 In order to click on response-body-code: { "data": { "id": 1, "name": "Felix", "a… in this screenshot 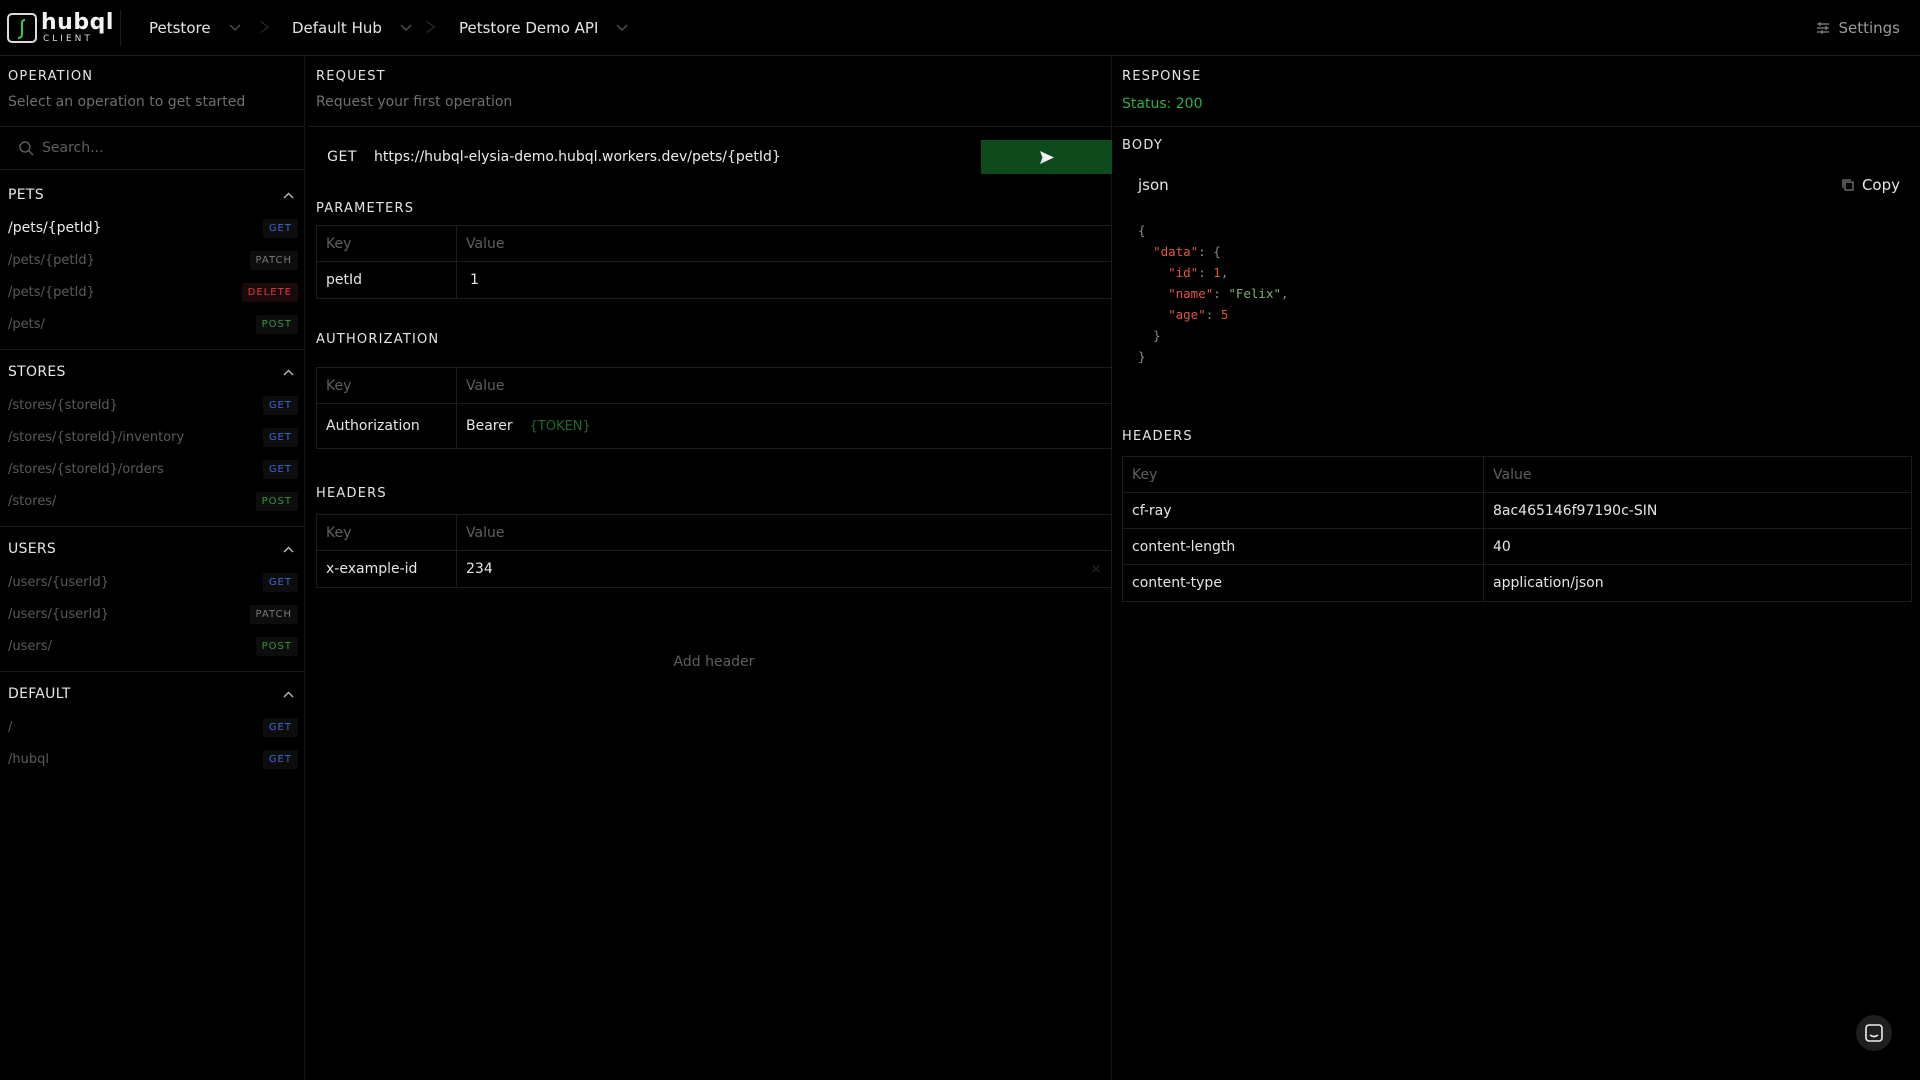, I will do `click(1213, 293)`.